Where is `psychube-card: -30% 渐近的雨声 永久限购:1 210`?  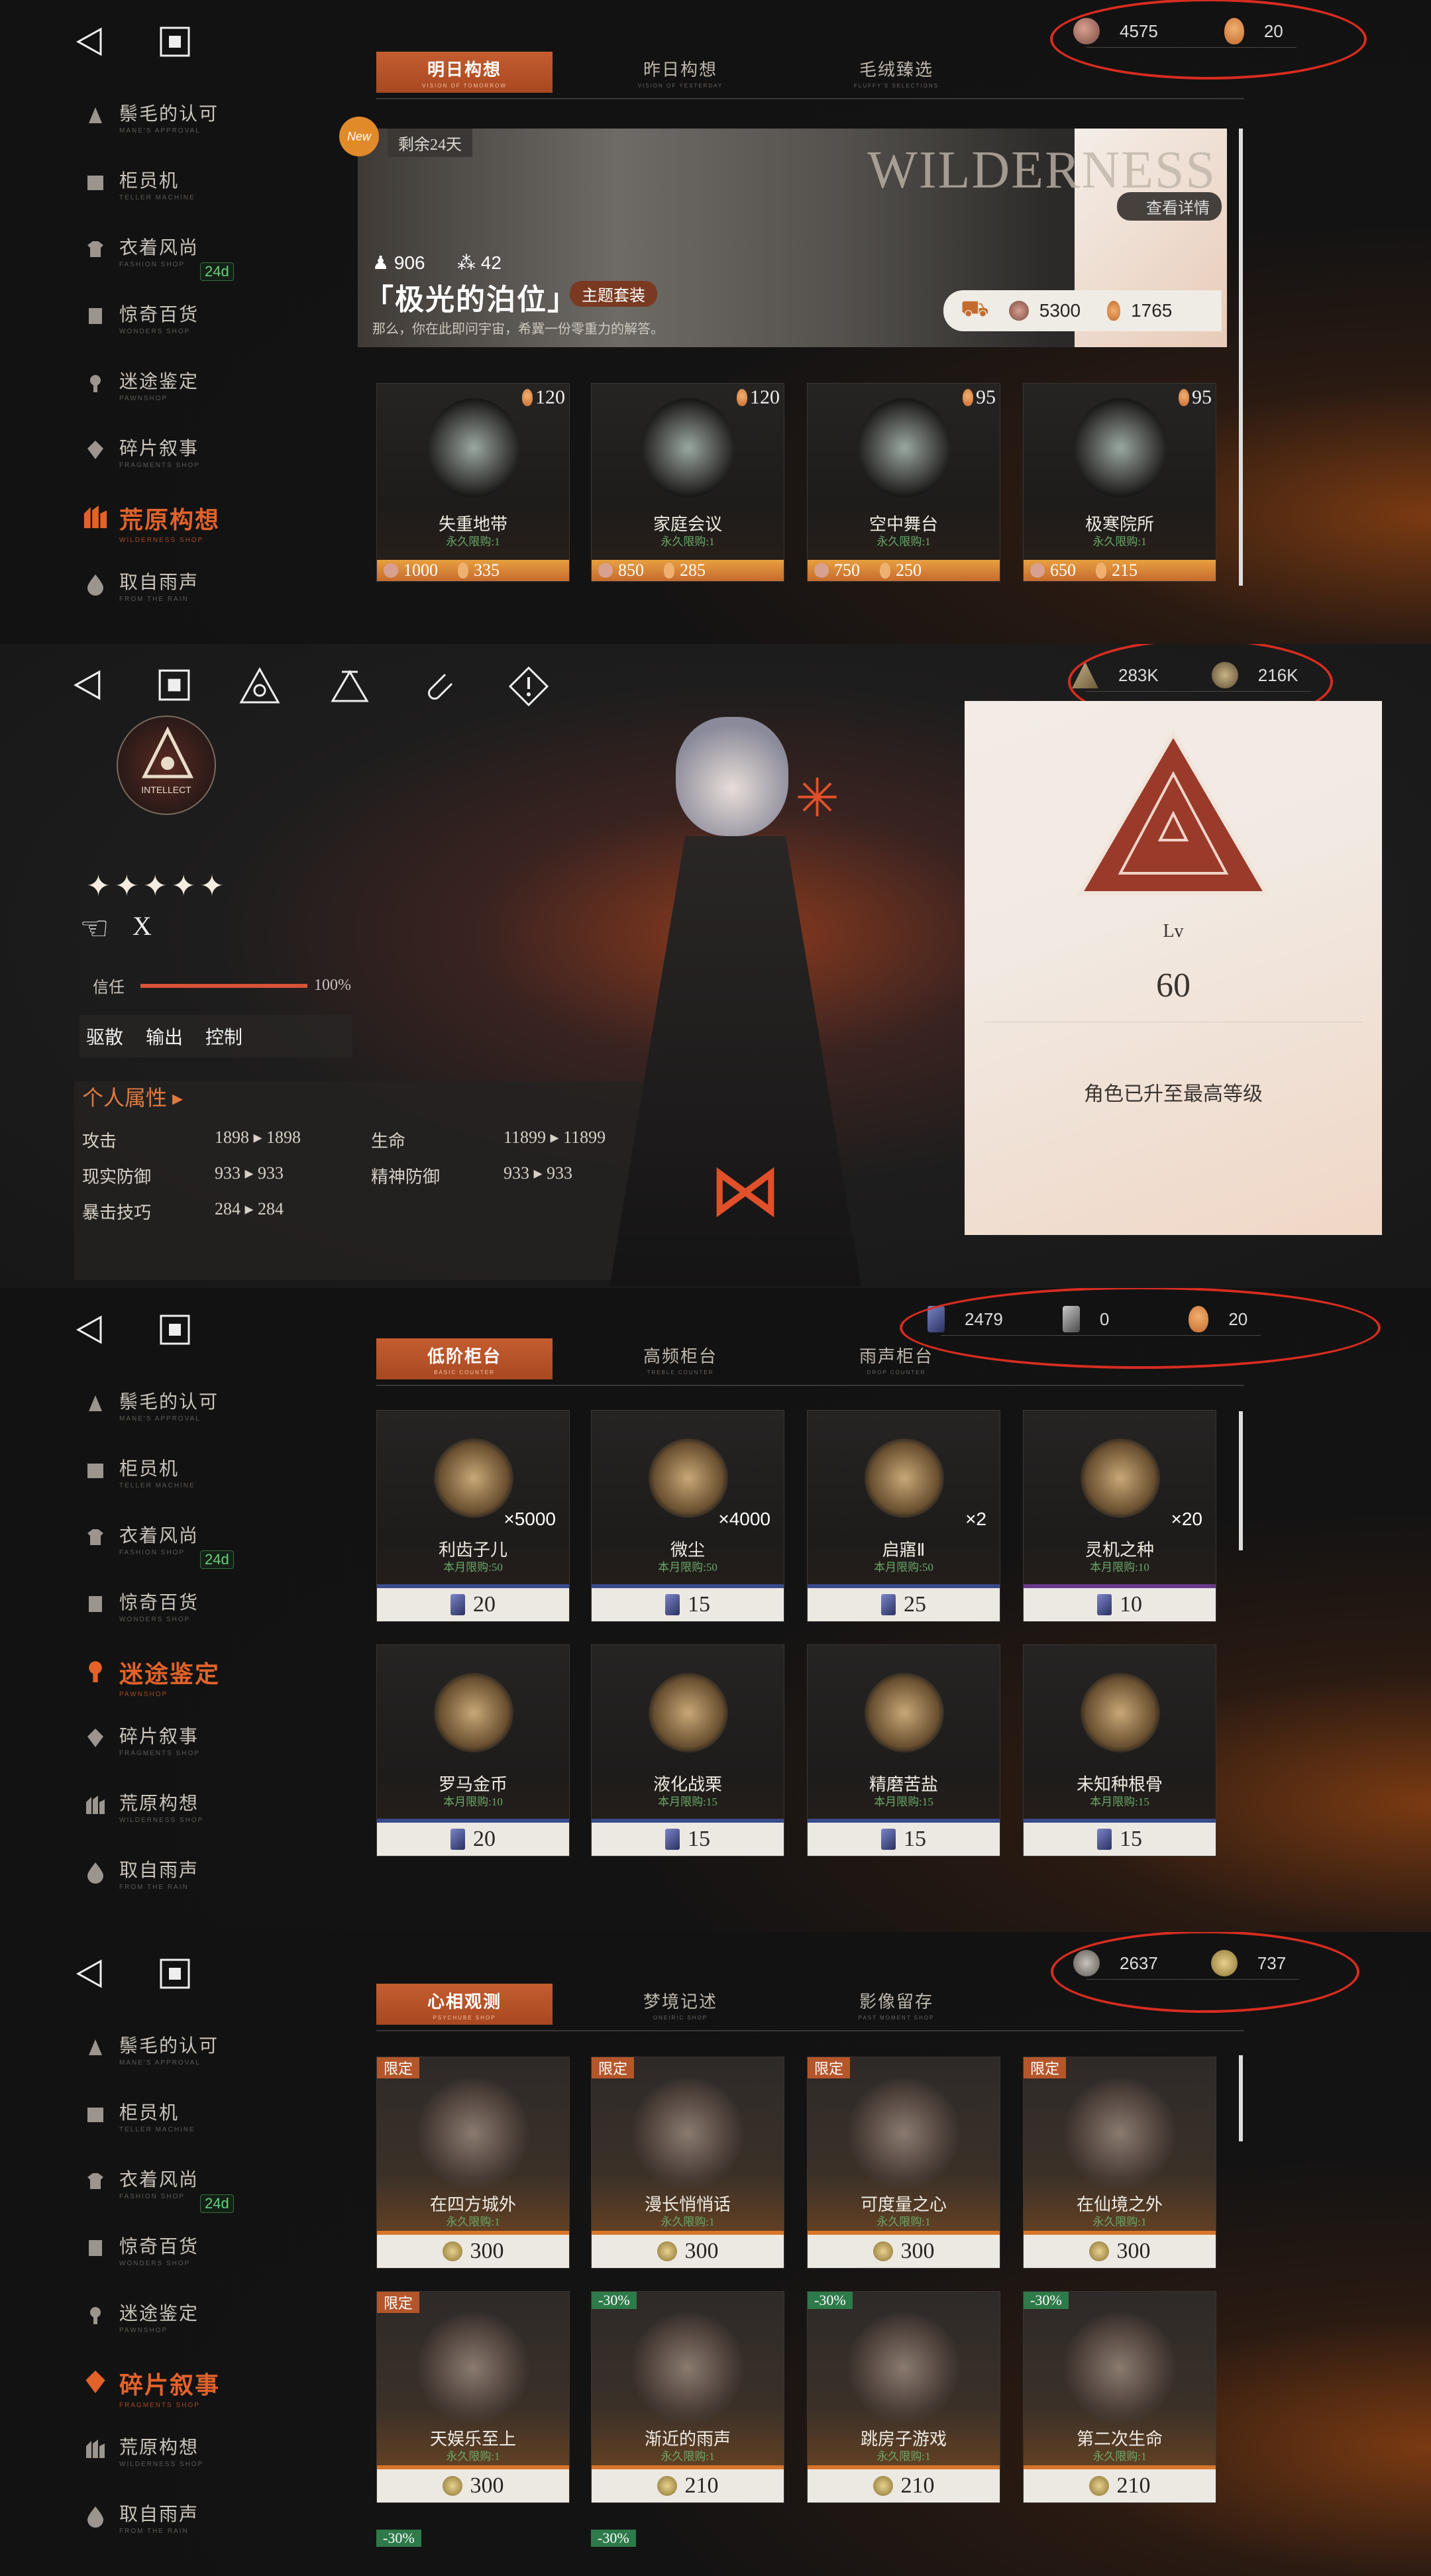 psychube-card: -30% 渐近的雨声 永久限购:1 210 is located at coordinates (688, 2397).